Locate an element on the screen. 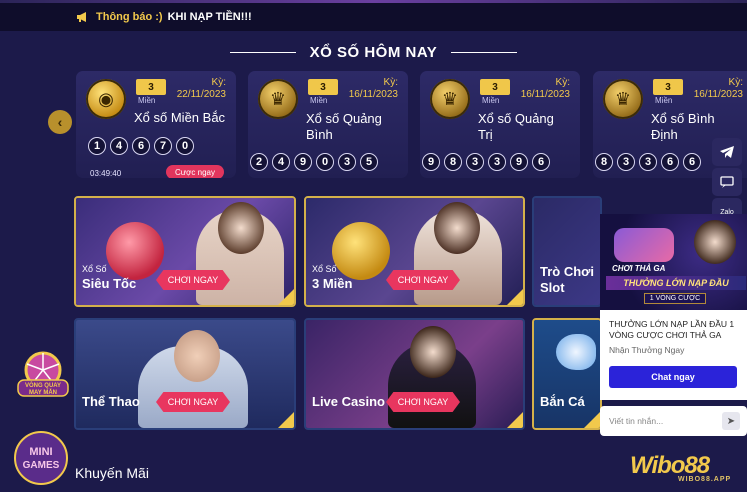 The width and height of the screenshot is (747, 492). lottery-ball-icon: ◉ is located at coordinates (106, 99).